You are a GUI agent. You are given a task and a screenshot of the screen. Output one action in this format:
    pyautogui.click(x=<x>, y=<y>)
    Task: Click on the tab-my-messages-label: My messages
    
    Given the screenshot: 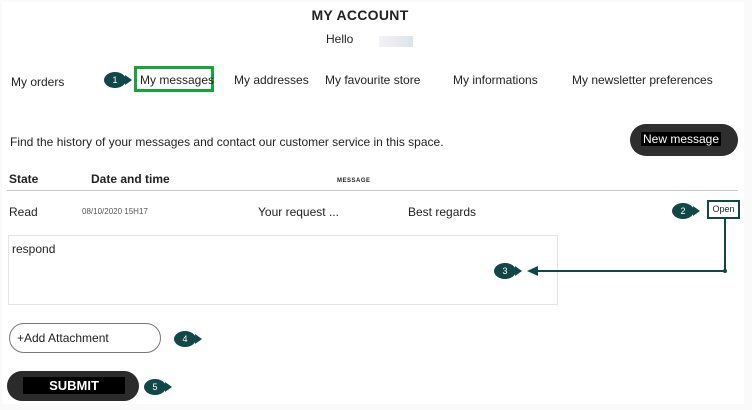 What is the action you would take?
    pyautogui.click(x=177, y=80)
    